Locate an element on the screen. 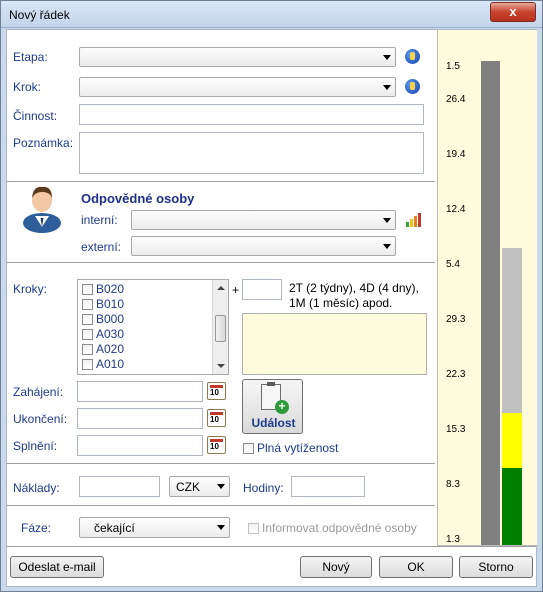 The image size is (543, 592). full-load-checkbox-row: Plná vytíženost is located at coordinates (290, 448).